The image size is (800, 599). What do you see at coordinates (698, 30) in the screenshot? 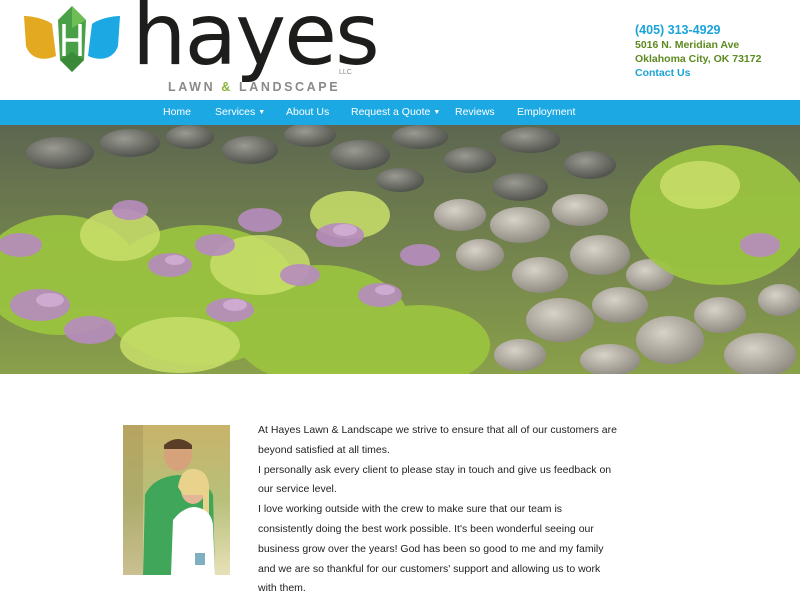
I see `phone-link: (405) 313-4929` at bounding box center [698, 30].